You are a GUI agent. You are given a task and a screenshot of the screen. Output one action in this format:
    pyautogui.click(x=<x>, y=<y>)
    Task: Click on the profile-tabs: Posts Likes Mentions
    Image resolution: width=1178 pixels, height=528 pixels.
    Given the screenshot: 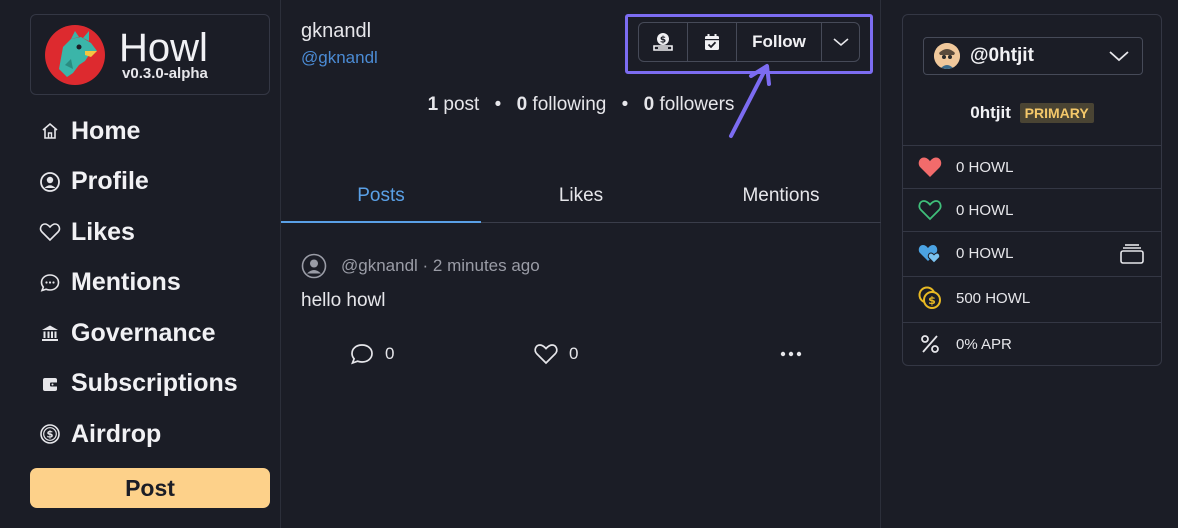 What is the action you would take?
    pyautogui.click(x=581, y=198)
    